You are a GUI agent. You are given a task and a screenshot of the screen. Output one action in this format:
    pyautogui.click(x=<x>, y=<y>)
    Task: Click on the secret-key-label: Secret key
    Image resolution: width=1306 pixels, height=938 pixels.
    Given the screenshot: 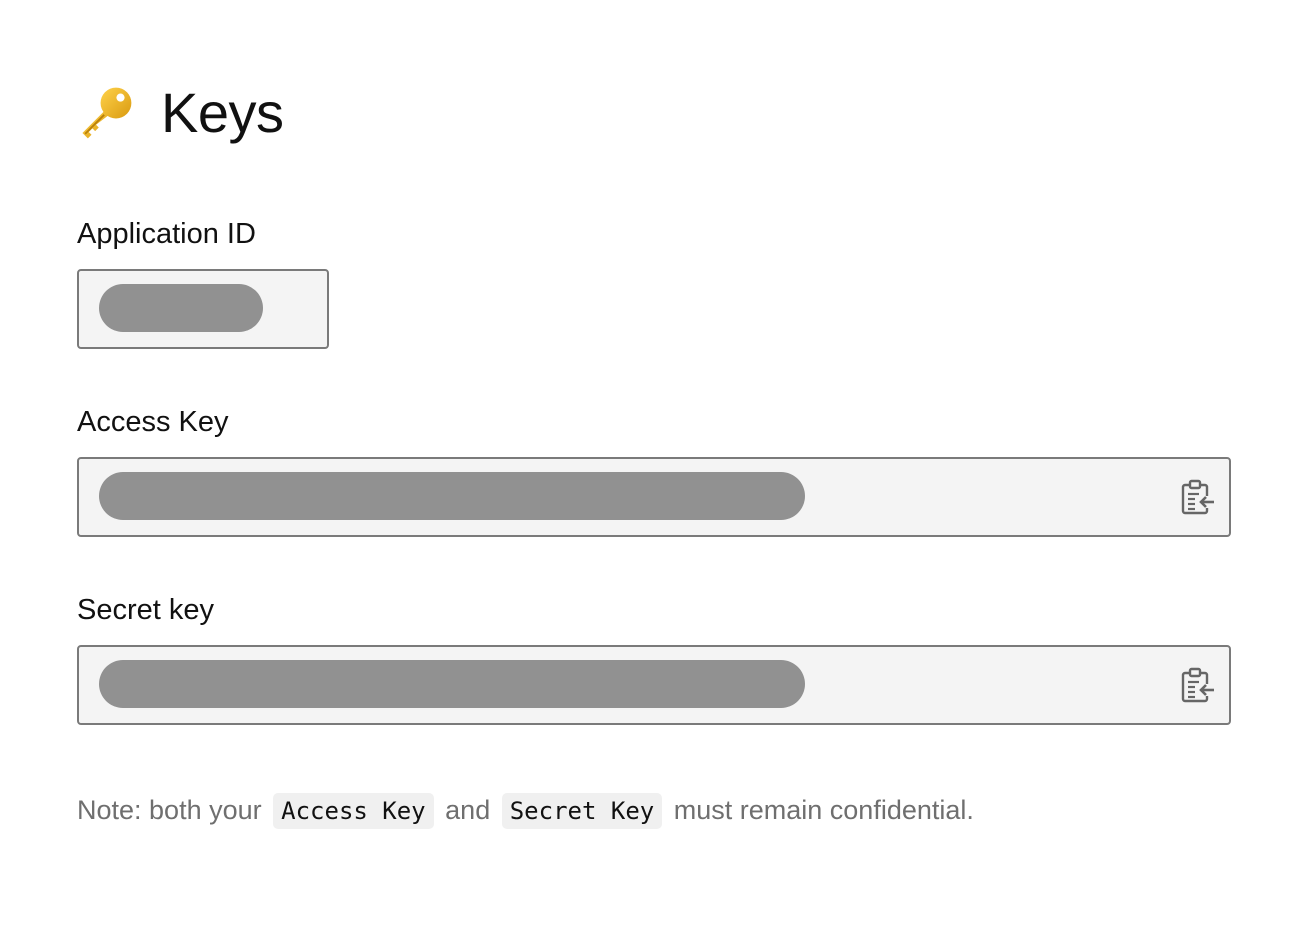 What is the action you would take?
    pyautogui.click(x=145, y=610)
    